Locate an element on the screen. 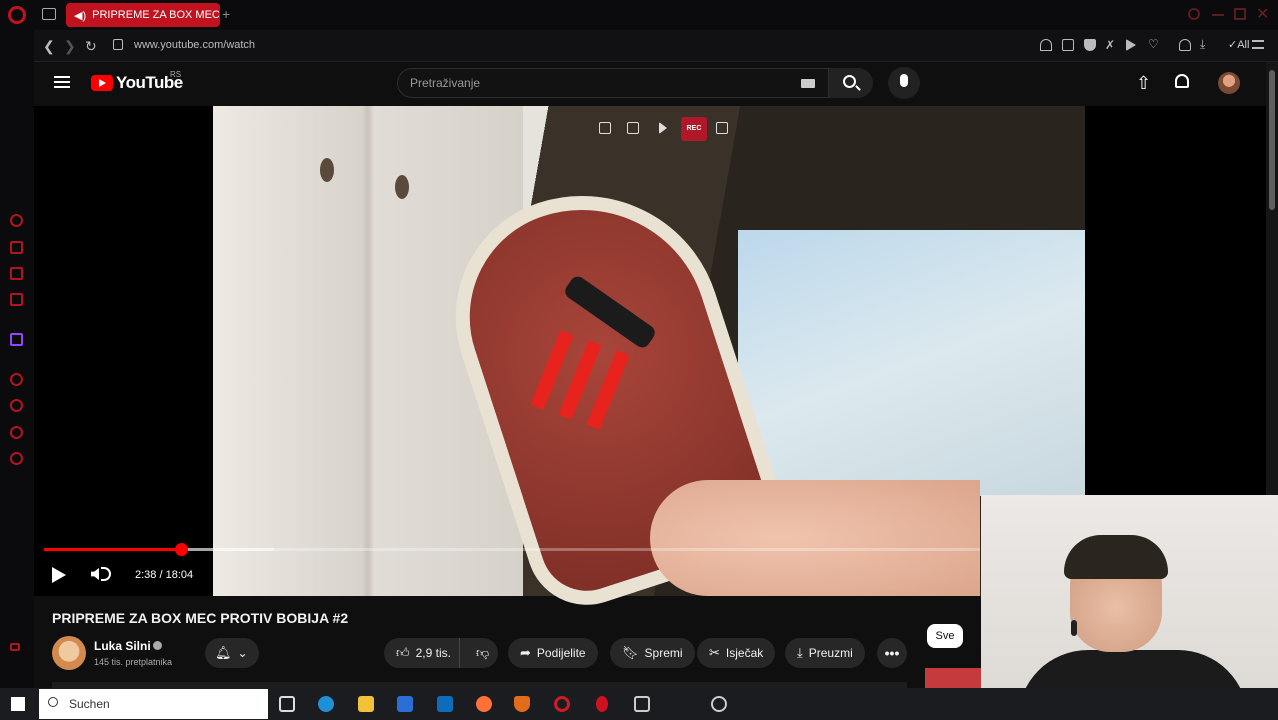 The height and width of the screenshot is (720, 1278). tab-active: ◀) PRIPREME ZA BOX MEC is located at coordinates (143, 15).